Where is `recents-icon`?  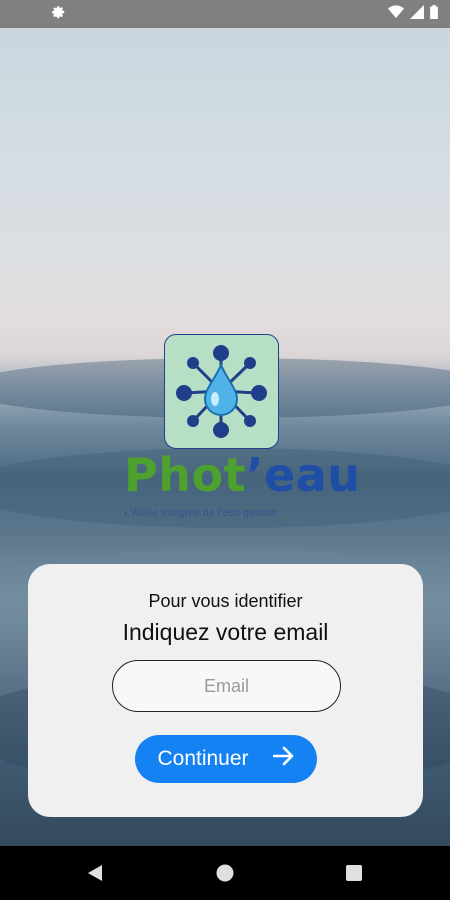
recents-icon is located at coordinates (354, 873).